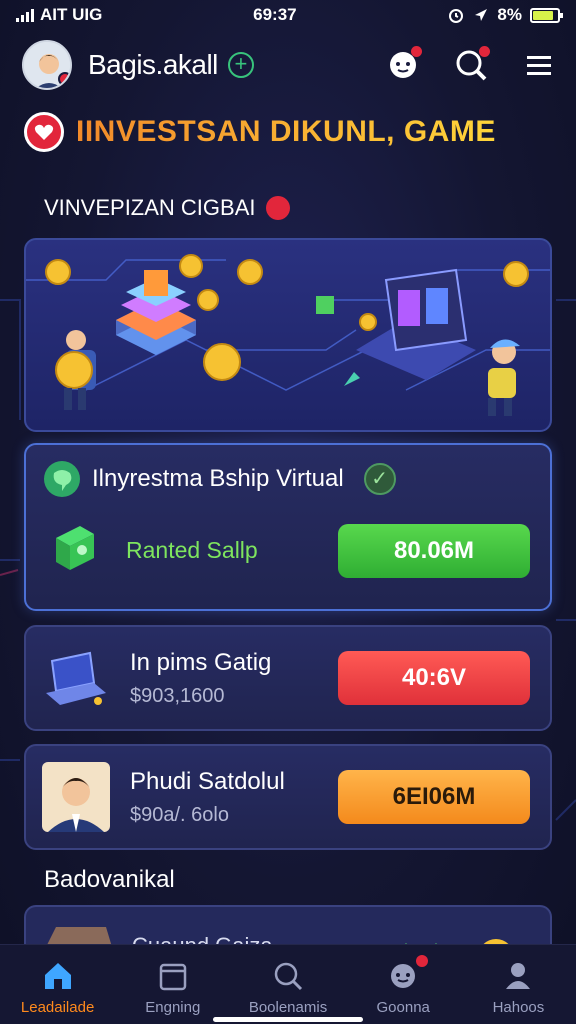 The width and height of the screenshot is (576, 1024). What do you see at coordinates (76, 678) in the screenshot?
I see `laptop-icon` at bounding box center [76, 678].